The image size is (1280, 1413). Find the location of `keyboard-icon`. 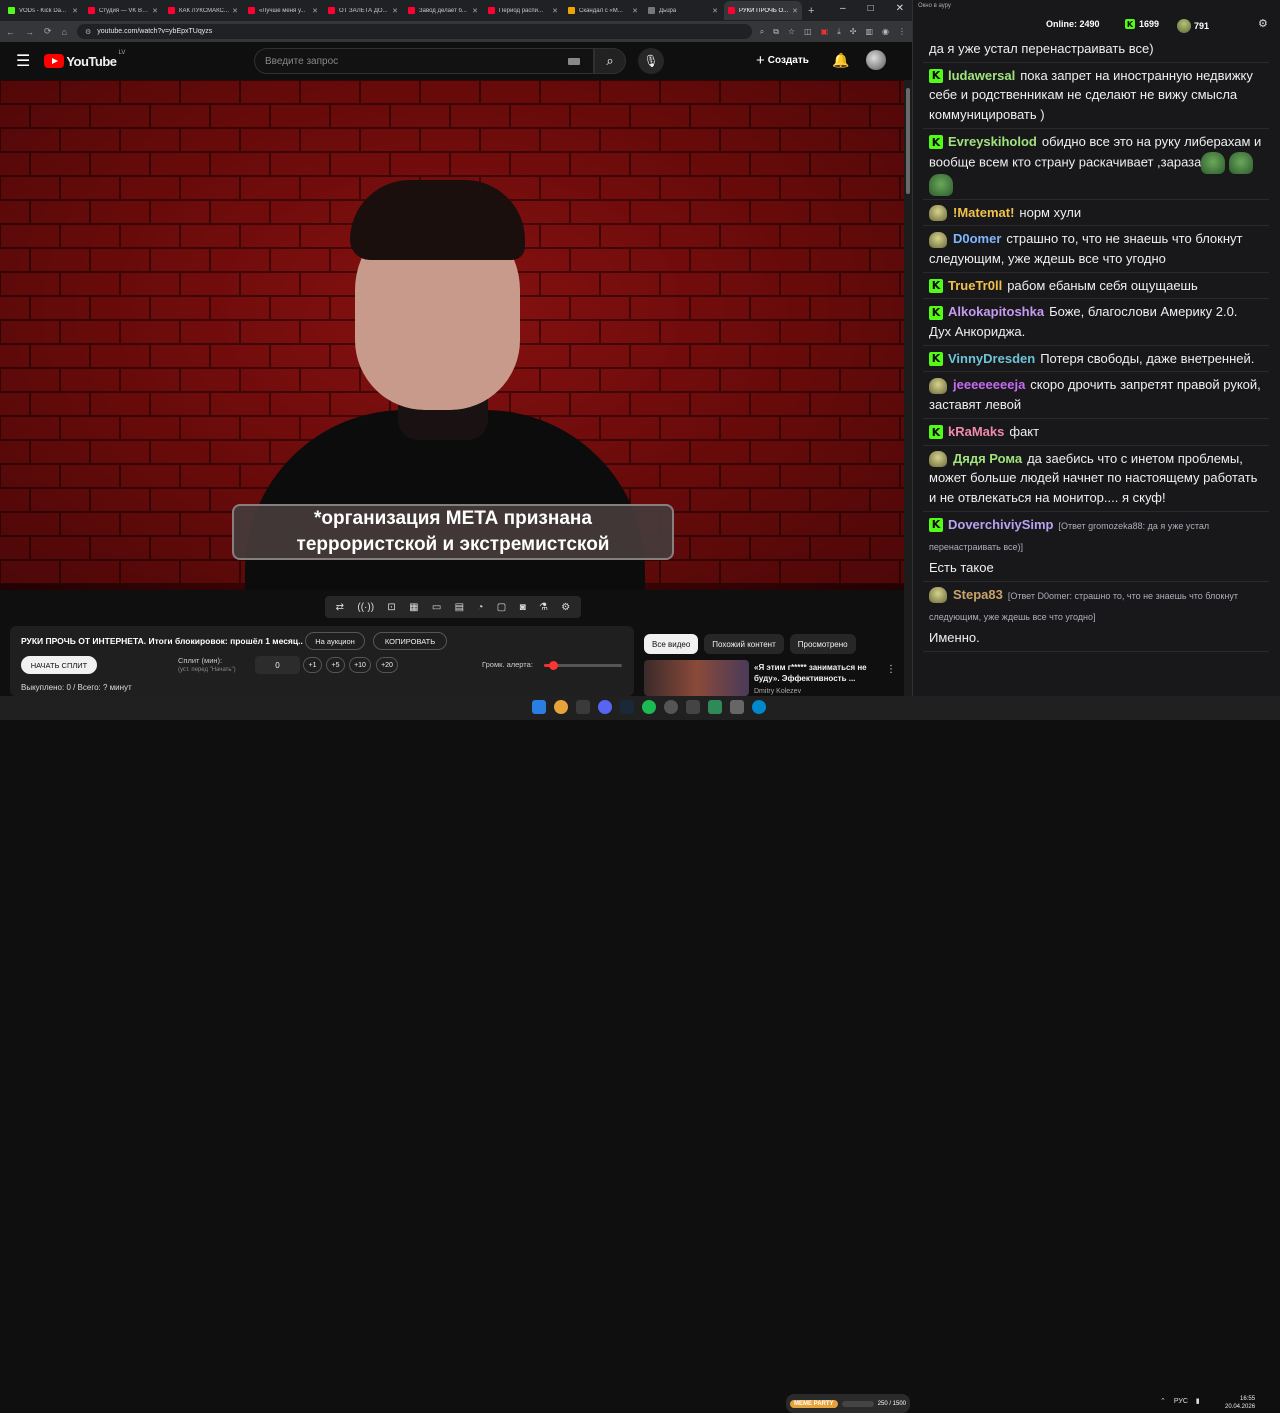

keyboard-icon is located at coordinates (574, 61).